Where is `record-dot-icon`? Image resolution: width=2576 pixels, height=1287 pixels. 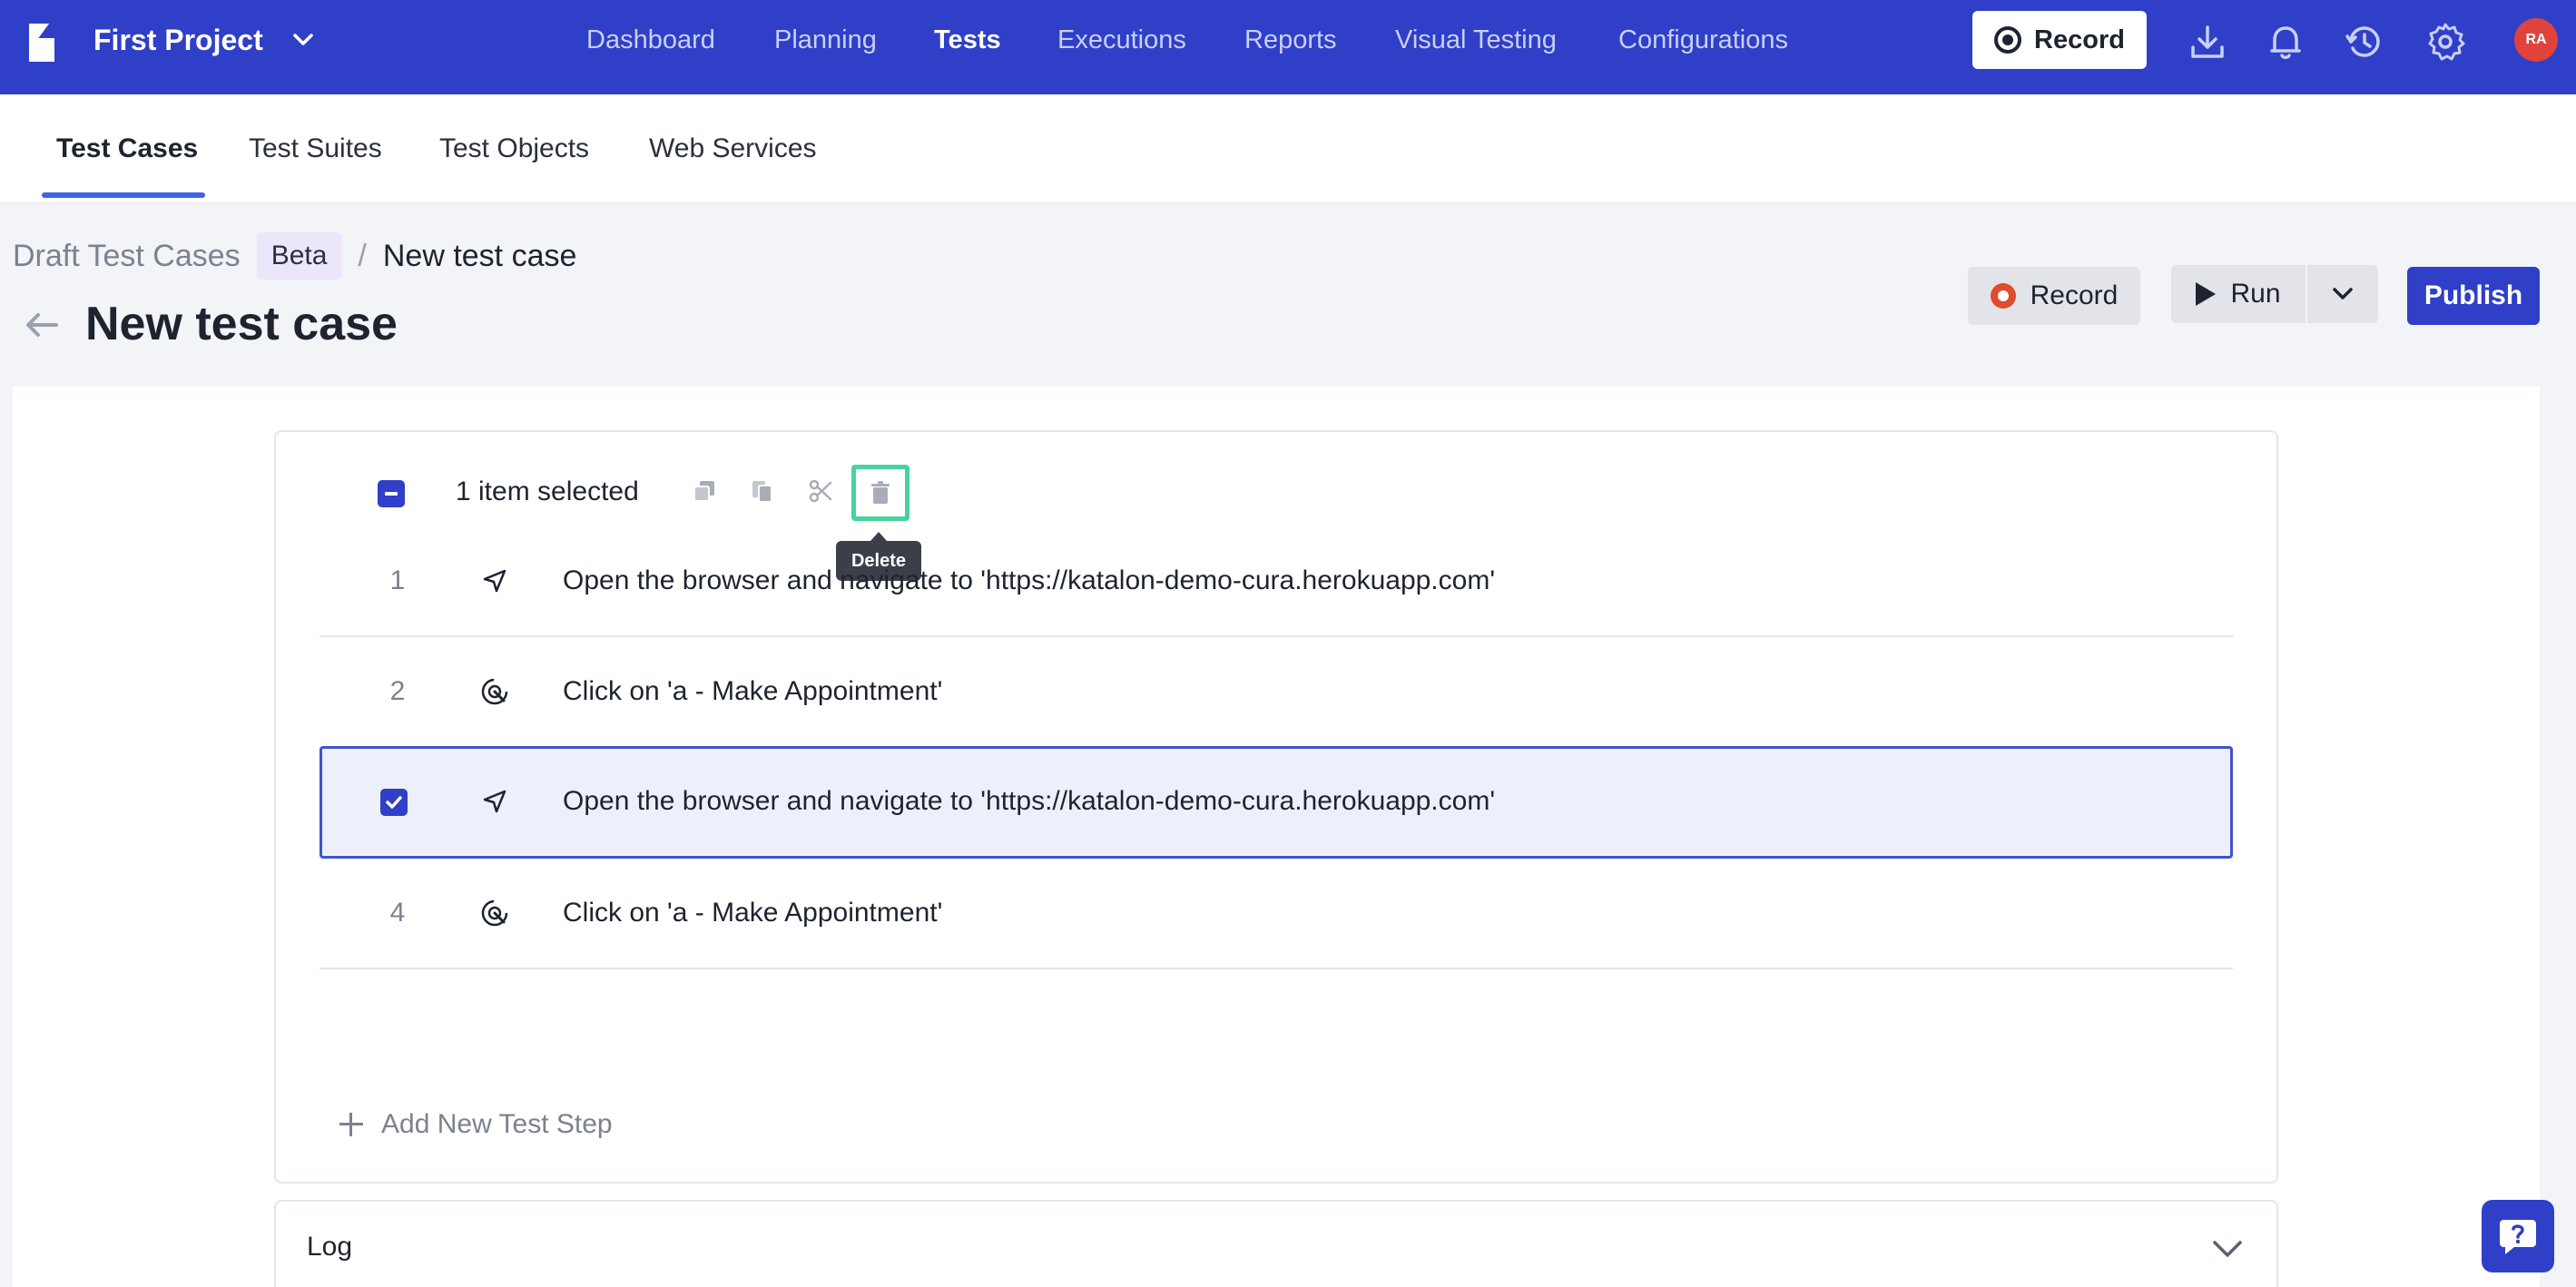
record-dot-icon is located at coordinates (2003, 296).